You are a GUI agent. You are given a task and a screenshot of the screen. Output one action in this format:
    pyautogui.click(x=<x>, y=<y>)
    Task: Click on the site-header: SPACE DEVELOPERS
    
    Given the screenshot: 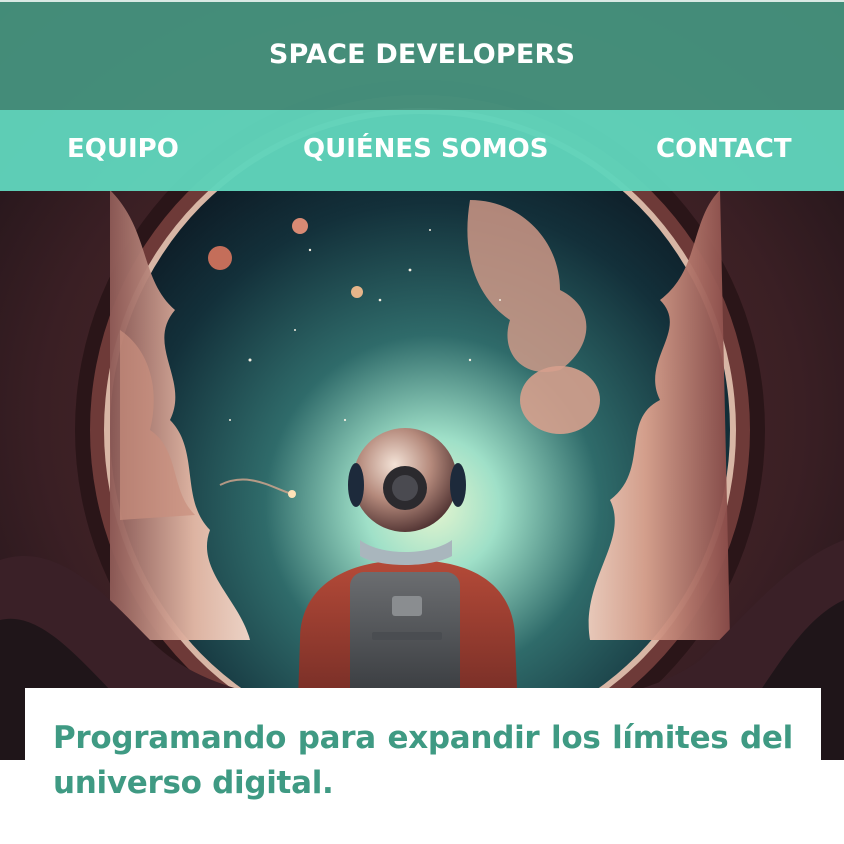 What is the action you would take?
    pyautogui.click(x=422, y=55)
    